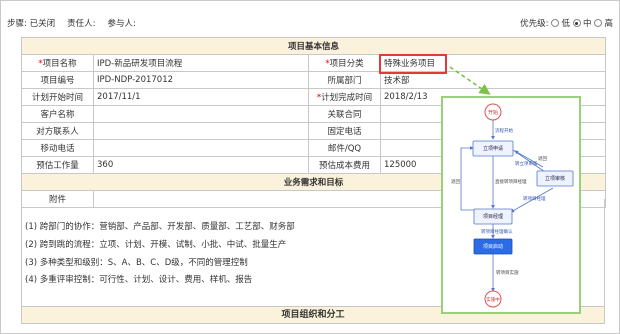  I want to click on project-no-label: 项目编号, so click(57, 80).